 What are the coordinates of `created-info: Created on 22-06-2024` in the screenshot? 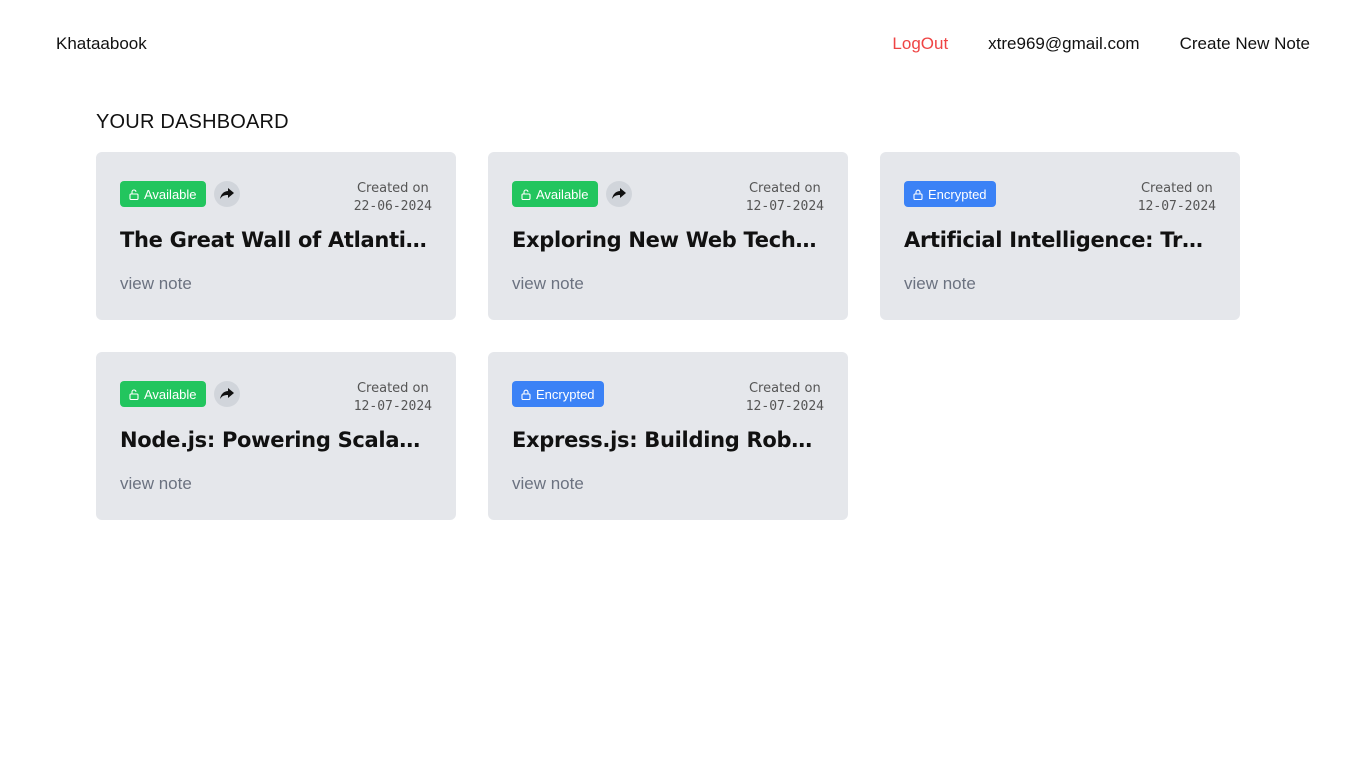 It's located at (393, 198).